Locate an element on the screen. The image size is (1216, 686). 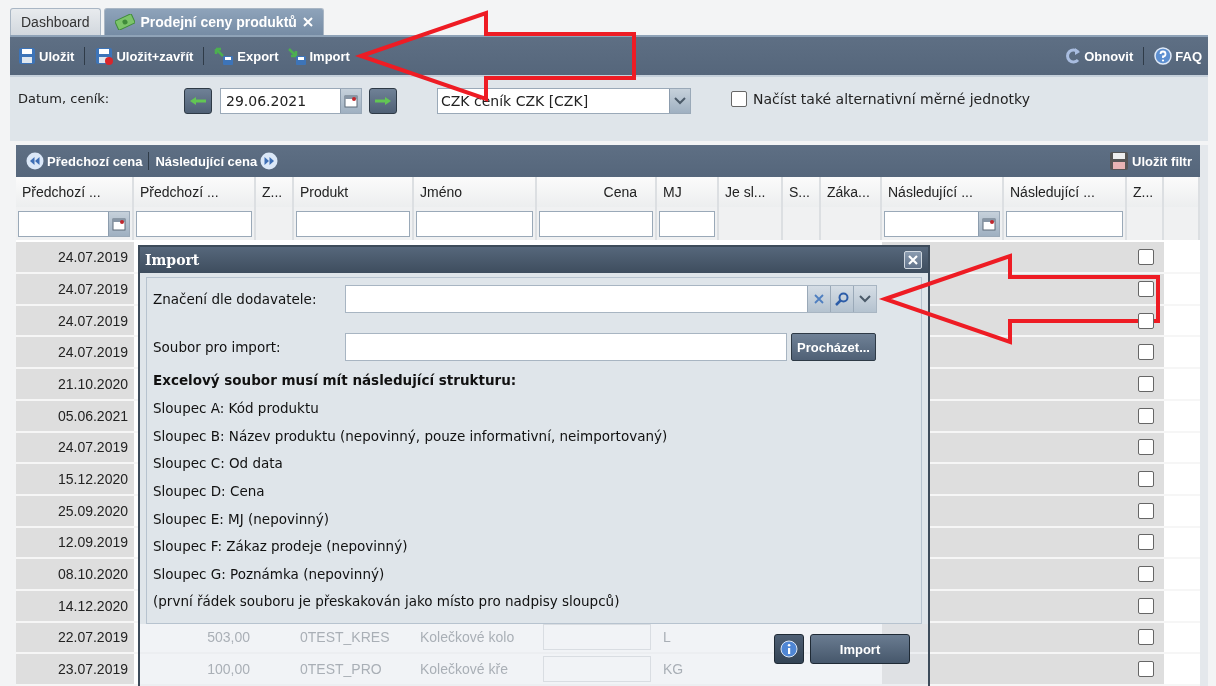
date-field: 29.06.2021 is located at coordinates (291, 101).